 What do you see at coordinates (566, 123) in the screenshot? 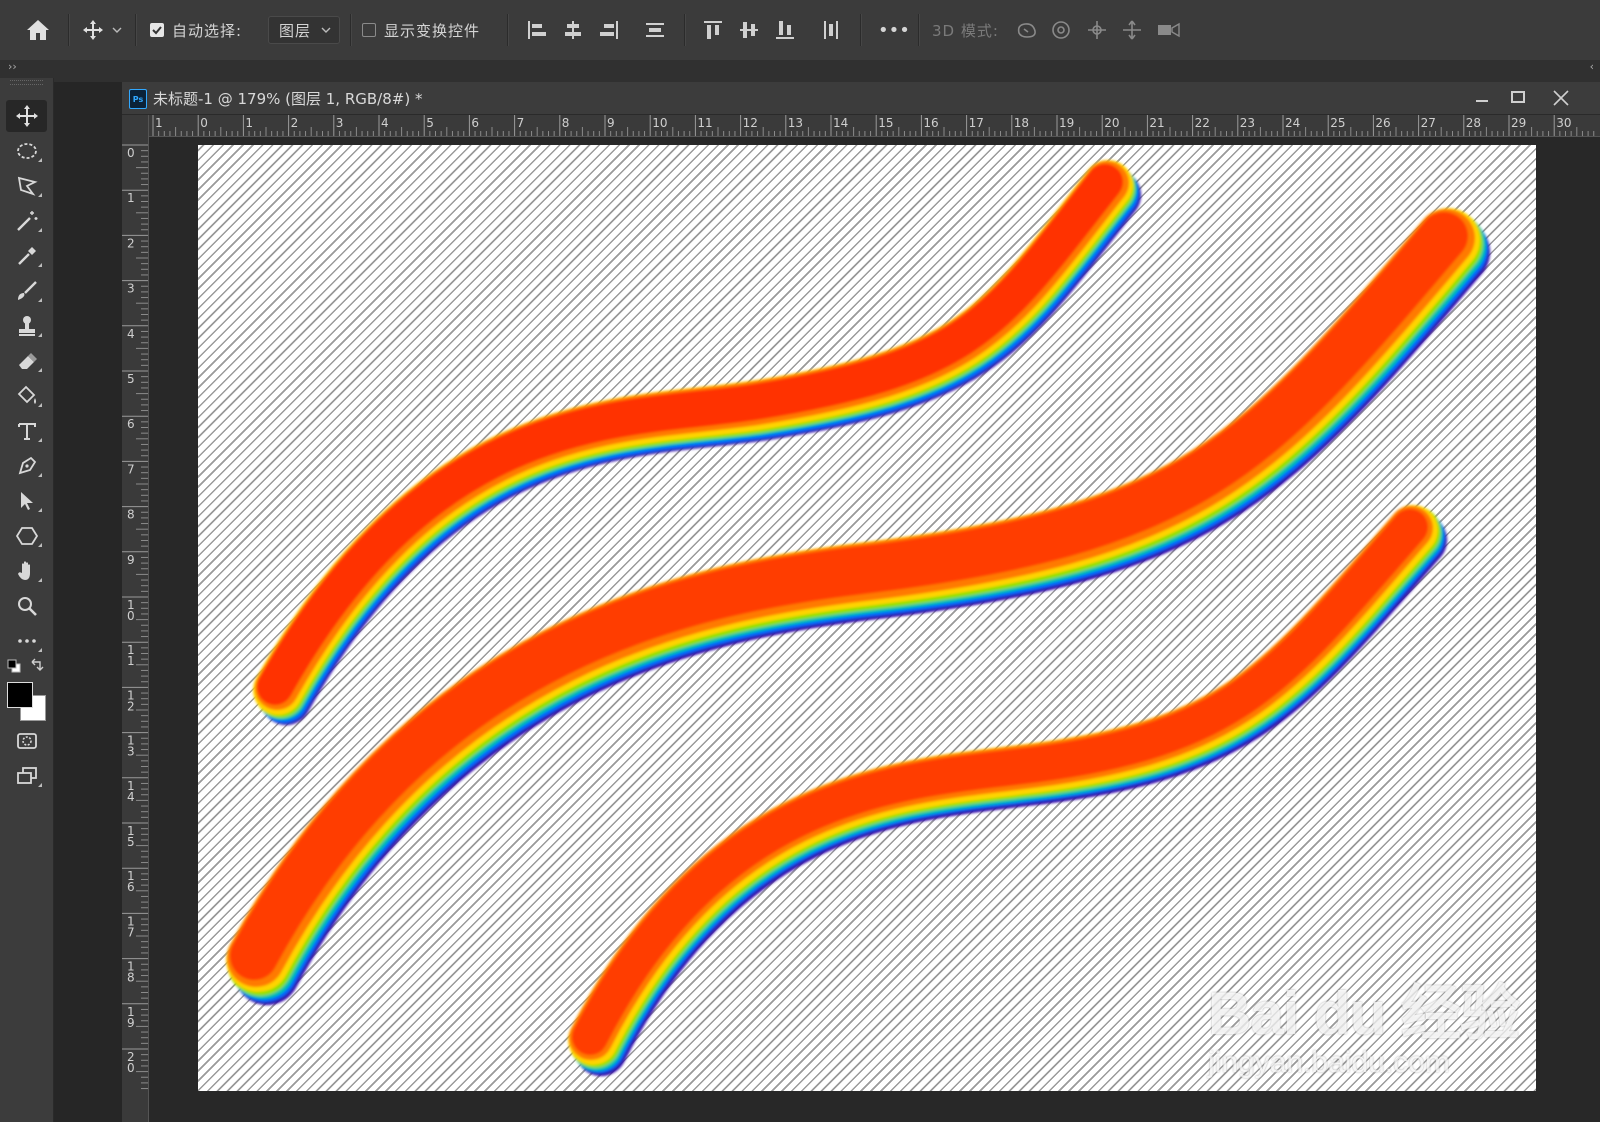
I see `ruler-h-label: 8` at bounding box center [566, 123].